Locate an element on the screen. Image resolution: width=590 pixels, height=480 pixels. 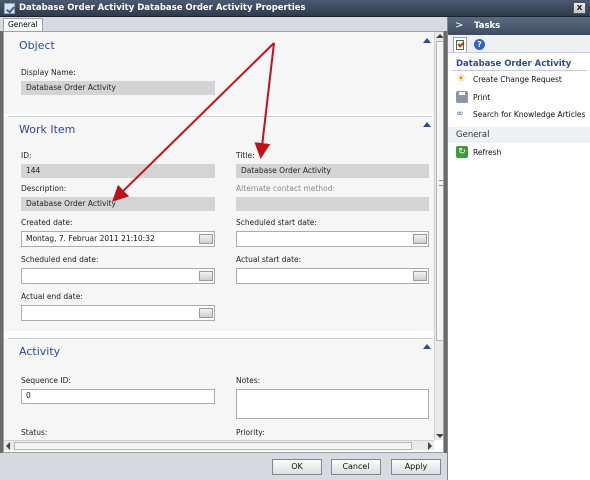
scheduled-end-picker-button is located at coordinates (206, 276).